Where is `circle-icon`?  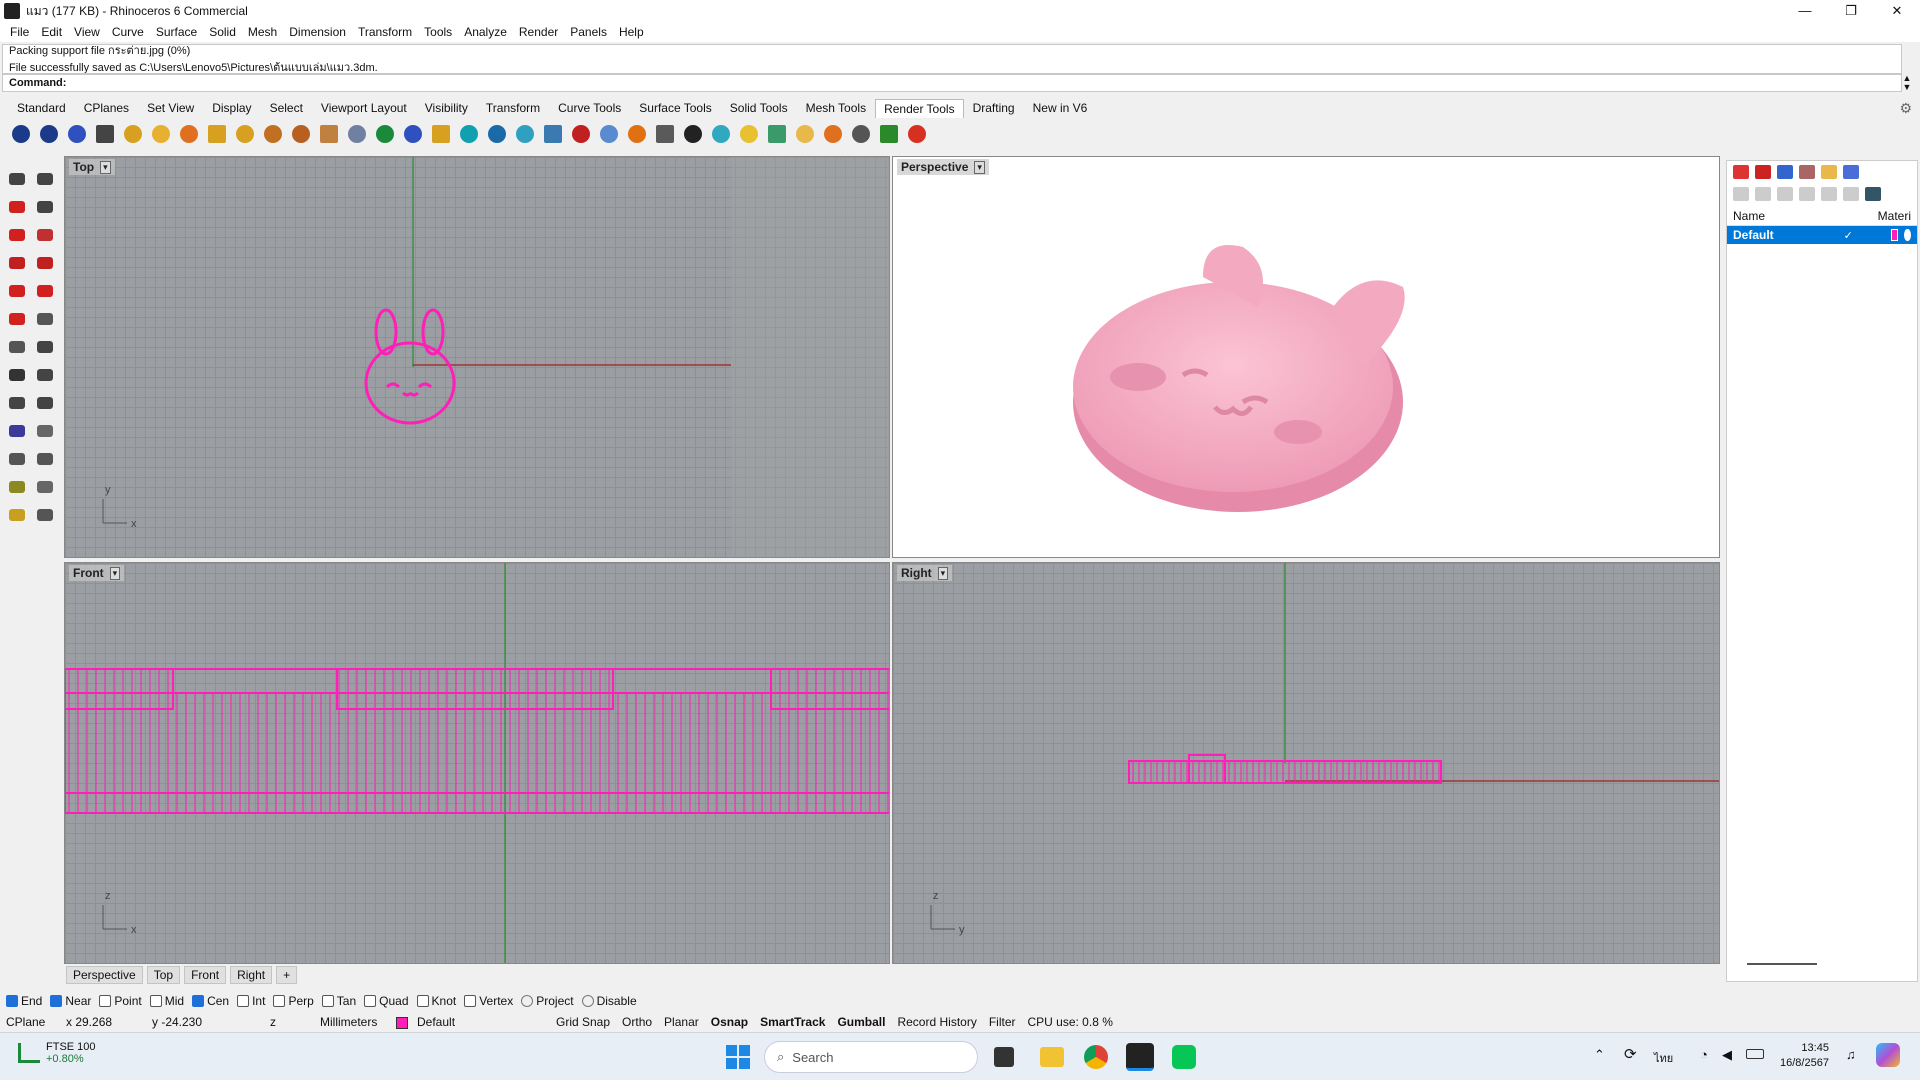 circle-icon is located at coordinates (45, 319).